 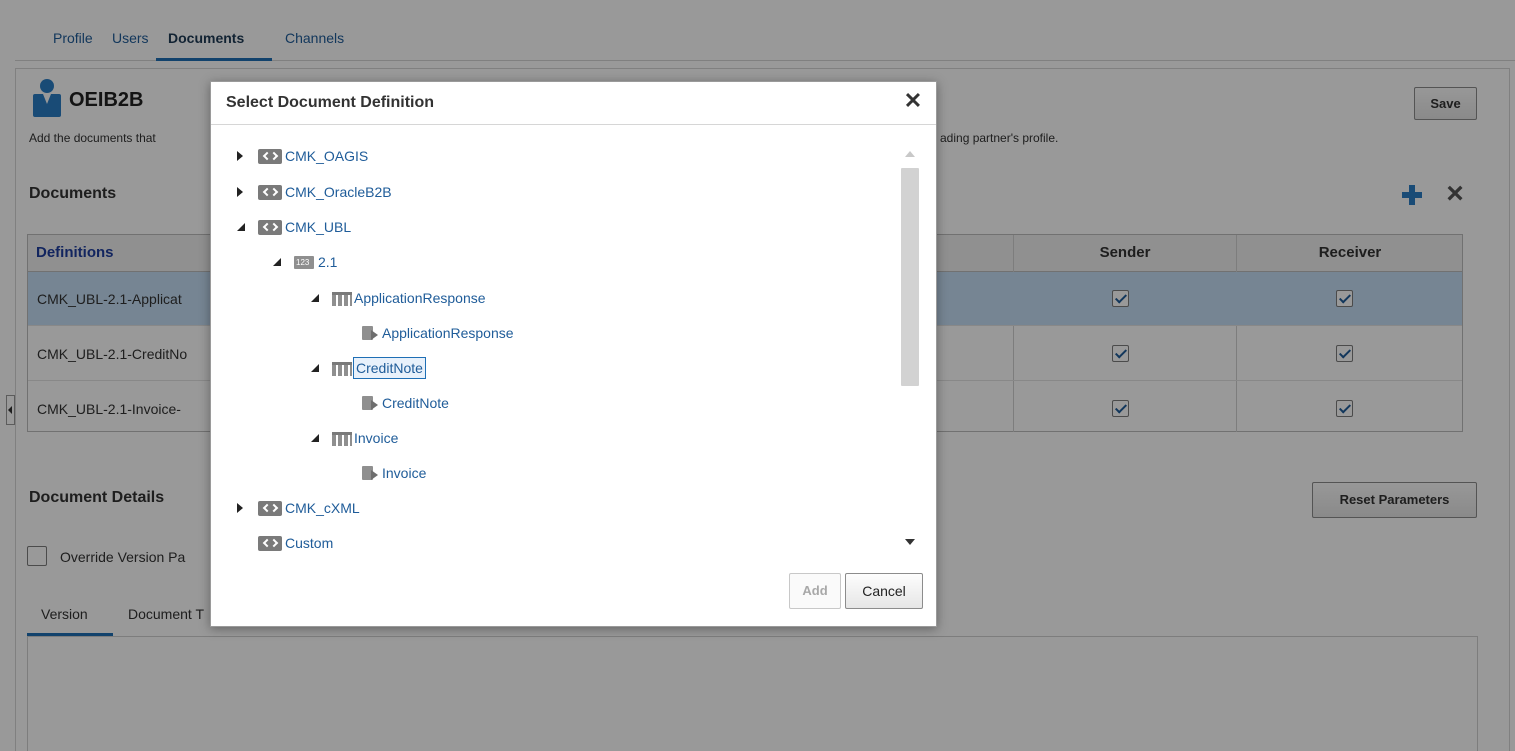 What do you see at coordinates (387, 227) in the screenshot?
I see `tree-node-cmk-ubl: CMK_UBL` at bounding box center [387, 227].